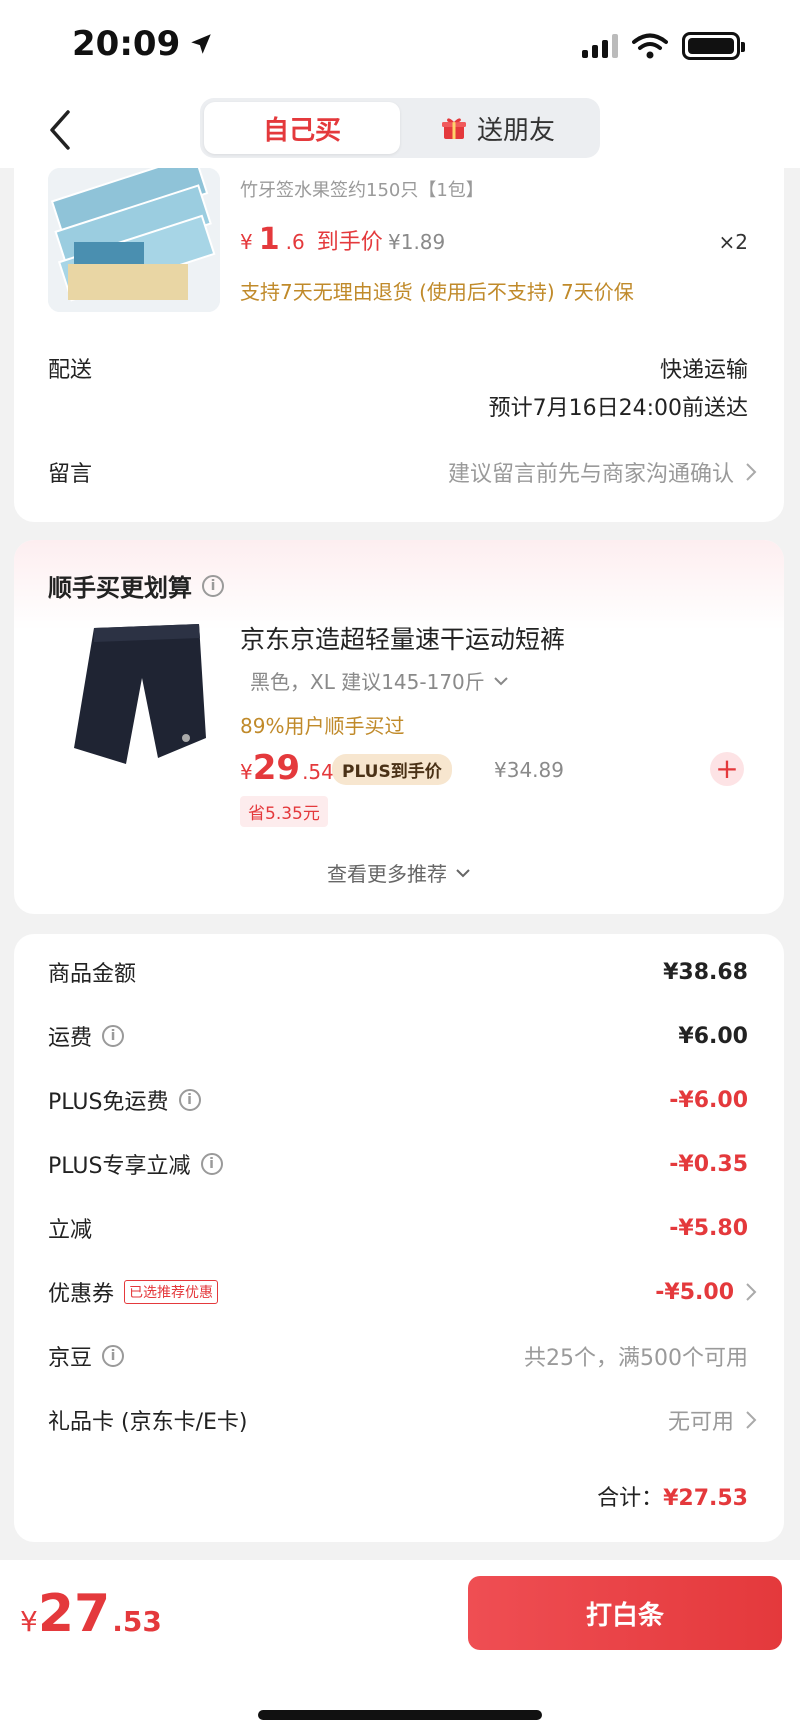 This screenshot has width=800, height=1730. Describe the element at coordinates (387, 874) in the screenshot. I see `more-recommendations-label: 查看更多推荐` at that location.